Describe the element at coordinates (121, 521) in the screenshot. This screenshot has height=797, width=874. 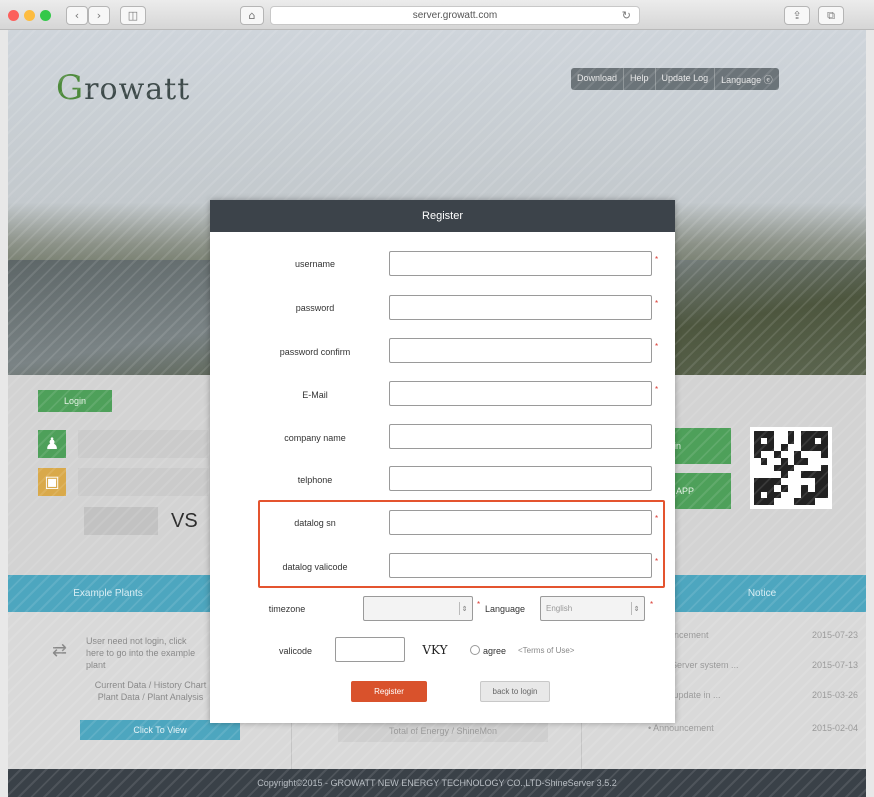
I see `login-valicode-field` at that location.